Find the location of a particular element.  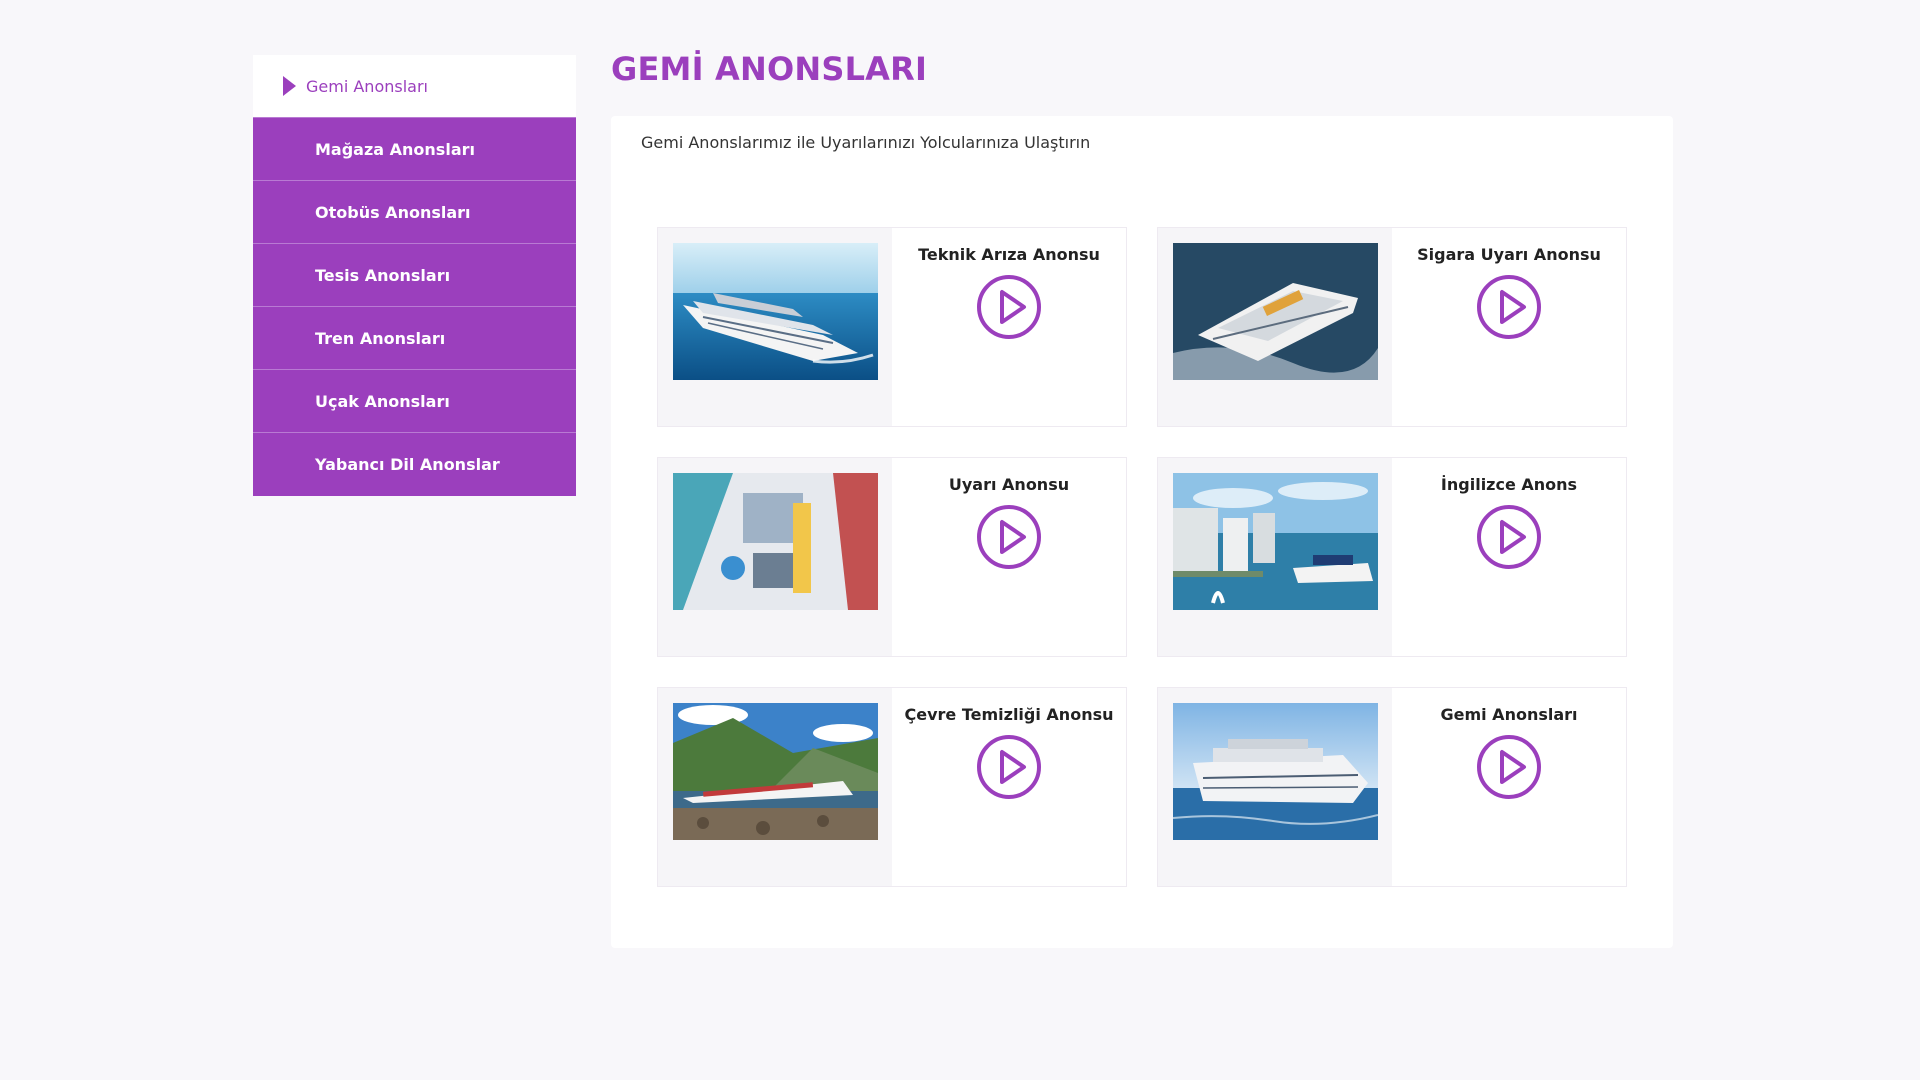

sidebar-item-gemi-anonslari: Gemi Anonsları is located at coordinates (414, 86).